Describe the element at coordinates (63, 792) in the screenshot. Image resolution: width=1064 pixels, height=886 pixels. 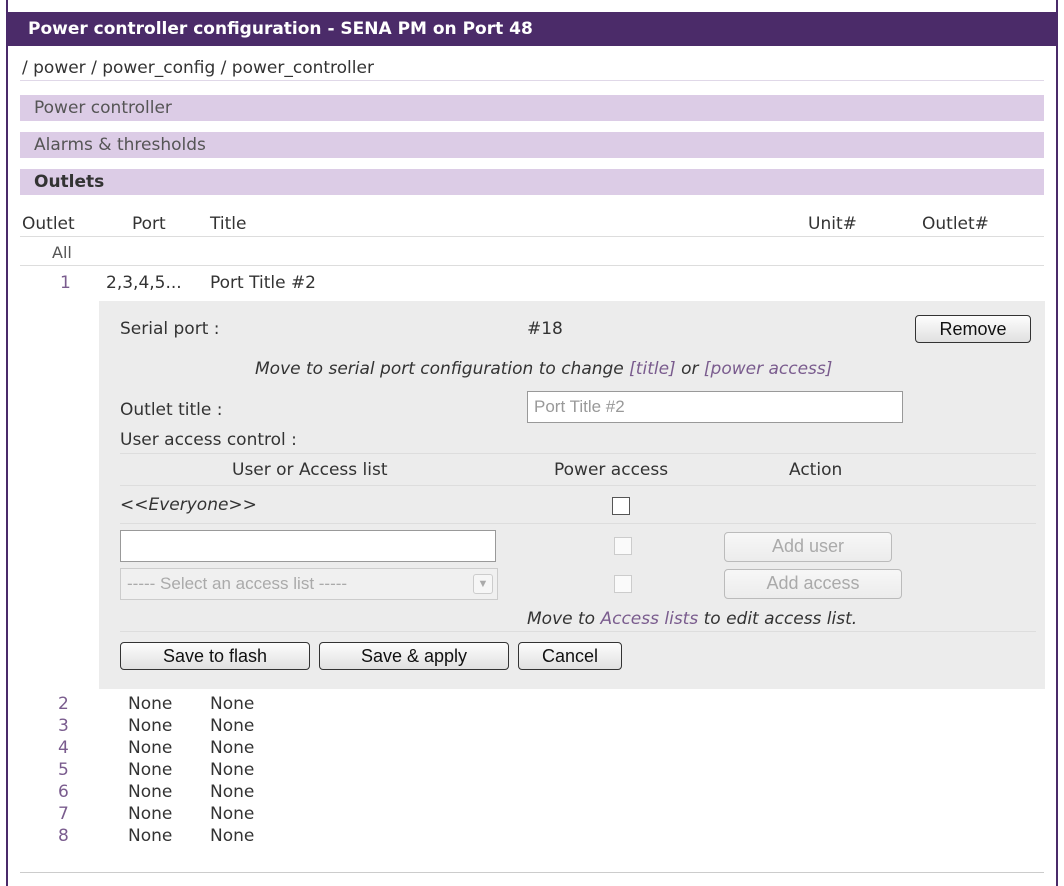
I see `outlet-number: 6` at that location.